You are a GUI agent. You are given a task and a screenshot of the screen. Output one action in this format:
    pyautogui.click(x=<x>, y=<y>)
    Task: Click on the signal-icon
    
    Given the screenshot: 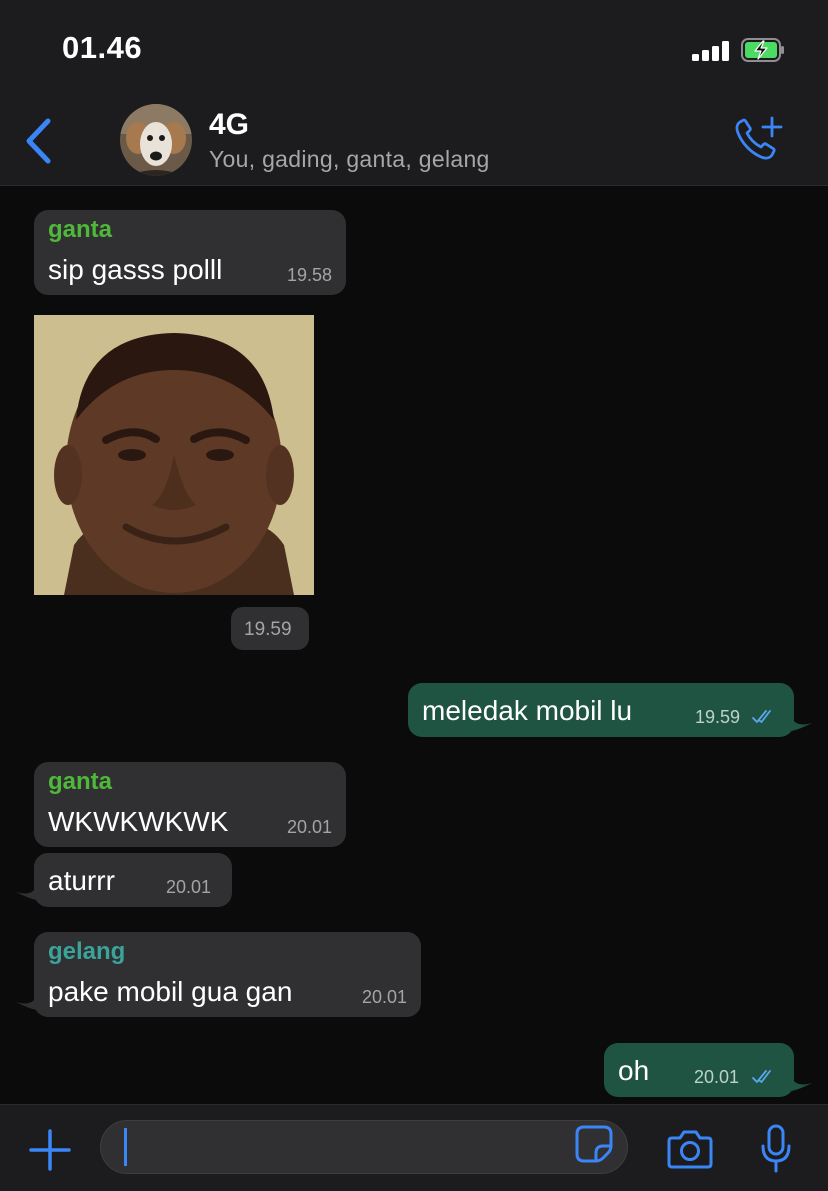 What is the action you would take?
    pyautogui.click(x=711, y=51)
    